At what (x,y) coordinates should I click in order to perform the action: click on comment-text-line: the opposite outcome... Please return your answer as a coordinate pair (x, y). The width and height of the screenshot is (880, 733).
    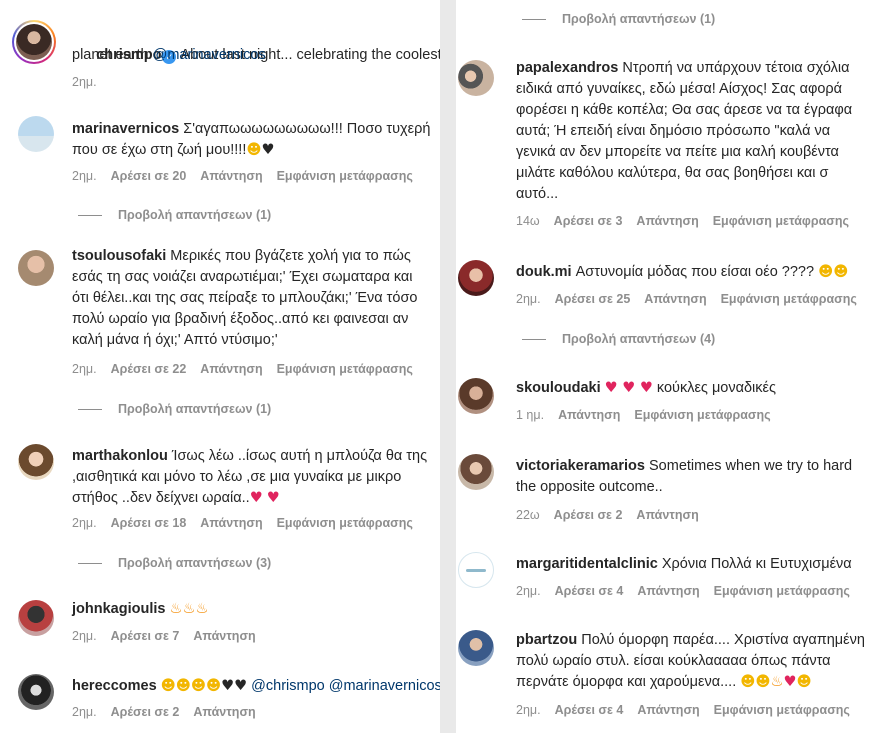
    Looking at the image, I should click on (589, 487).